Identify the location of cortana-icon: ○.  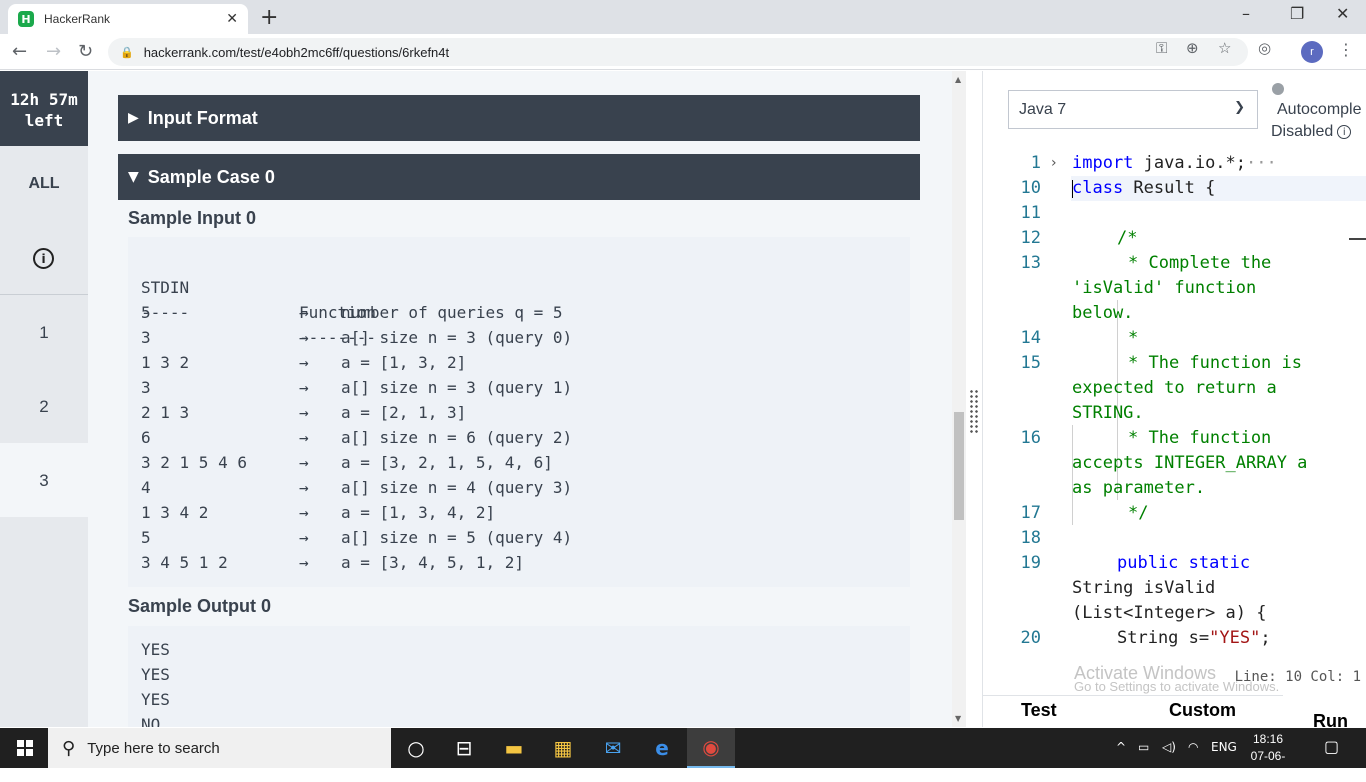
(416, 748).